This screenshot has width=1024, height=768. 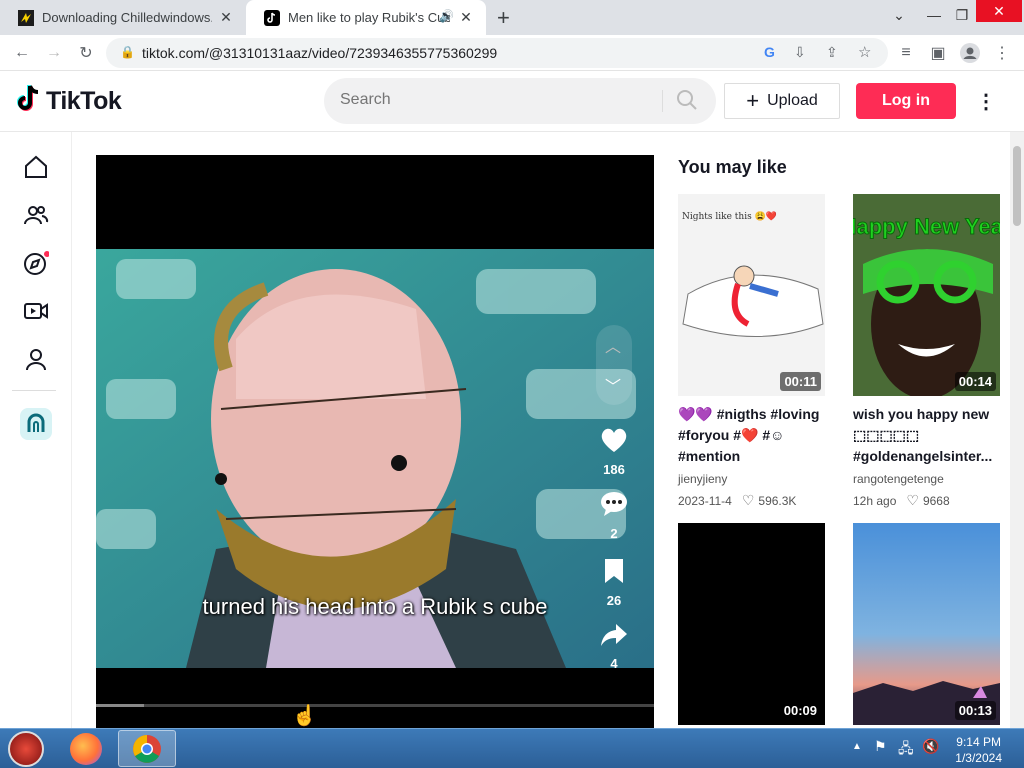 I want to click on back-arrow-icon: ←, so click(x=22, y=53).